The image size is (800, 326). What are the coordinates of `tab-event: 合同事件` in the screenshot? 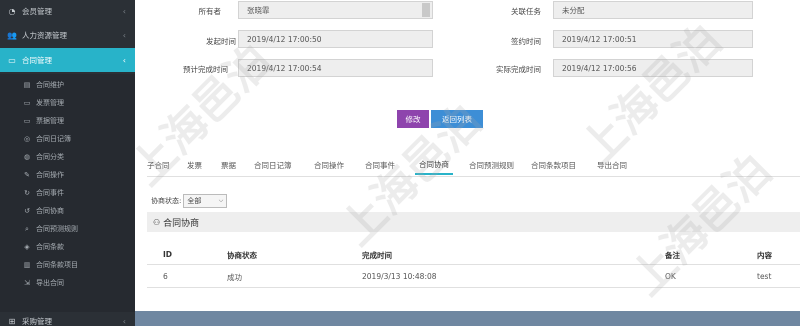 It's located at (380, 165).